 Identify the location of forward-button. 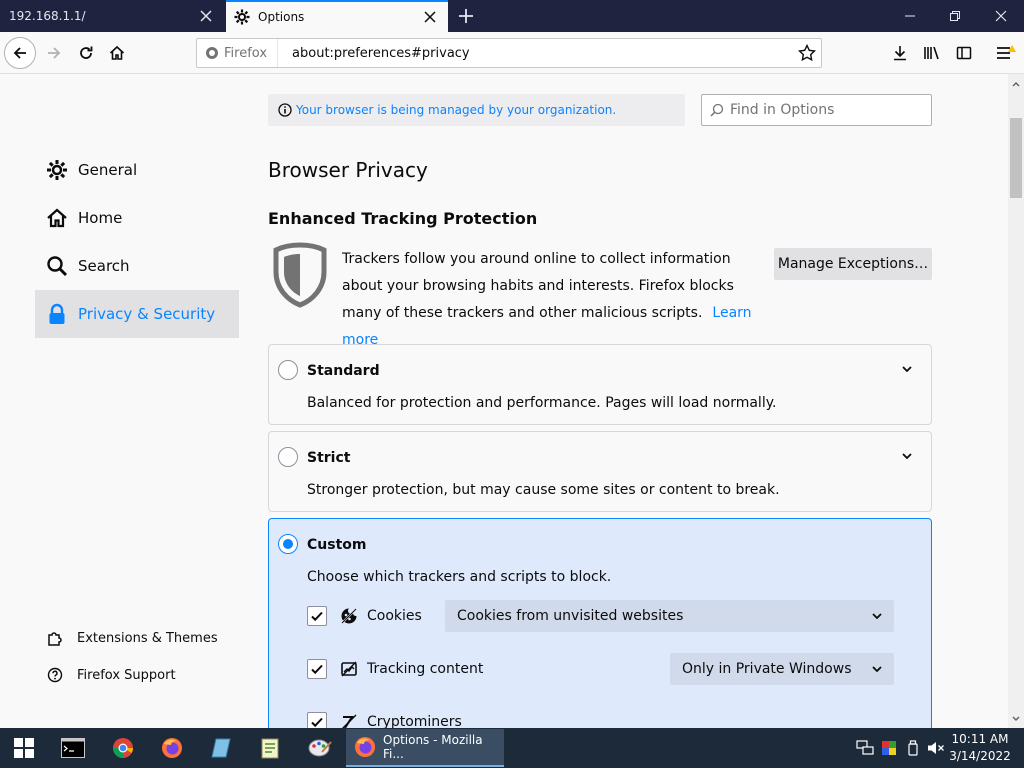
(54, 53).